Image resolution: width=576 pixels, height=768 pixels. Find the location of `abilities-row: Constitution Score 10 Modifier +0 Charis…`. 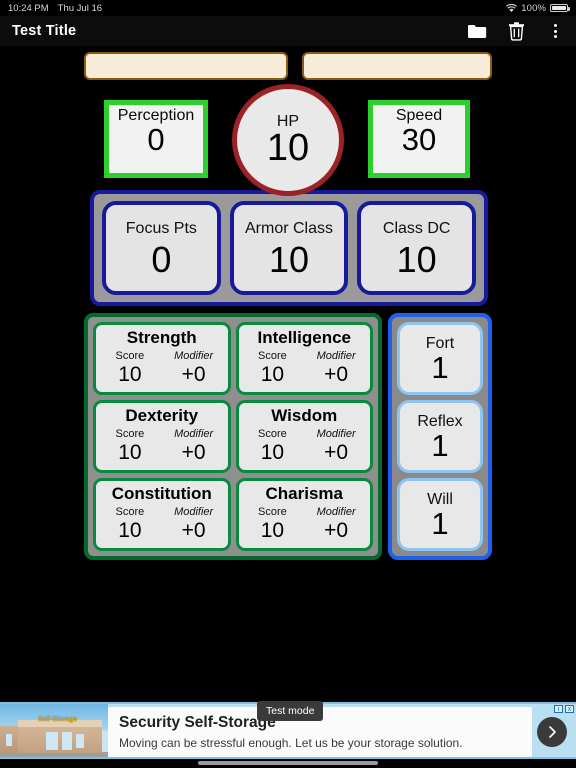

abilities-row: Constitution Score 10 Modifier +0 Charis… is located at coordinates (233, 514).